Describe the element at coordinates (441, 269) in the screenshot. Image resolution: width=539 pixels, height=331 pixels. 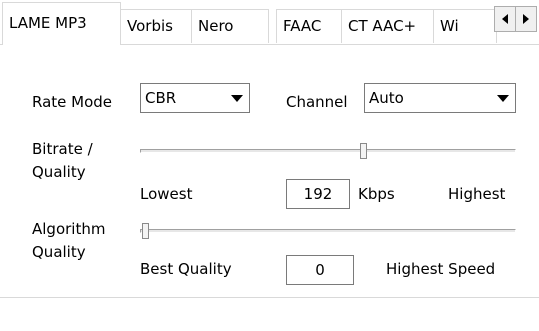
I see `highest-speed-label: Highest Speed` at that location.